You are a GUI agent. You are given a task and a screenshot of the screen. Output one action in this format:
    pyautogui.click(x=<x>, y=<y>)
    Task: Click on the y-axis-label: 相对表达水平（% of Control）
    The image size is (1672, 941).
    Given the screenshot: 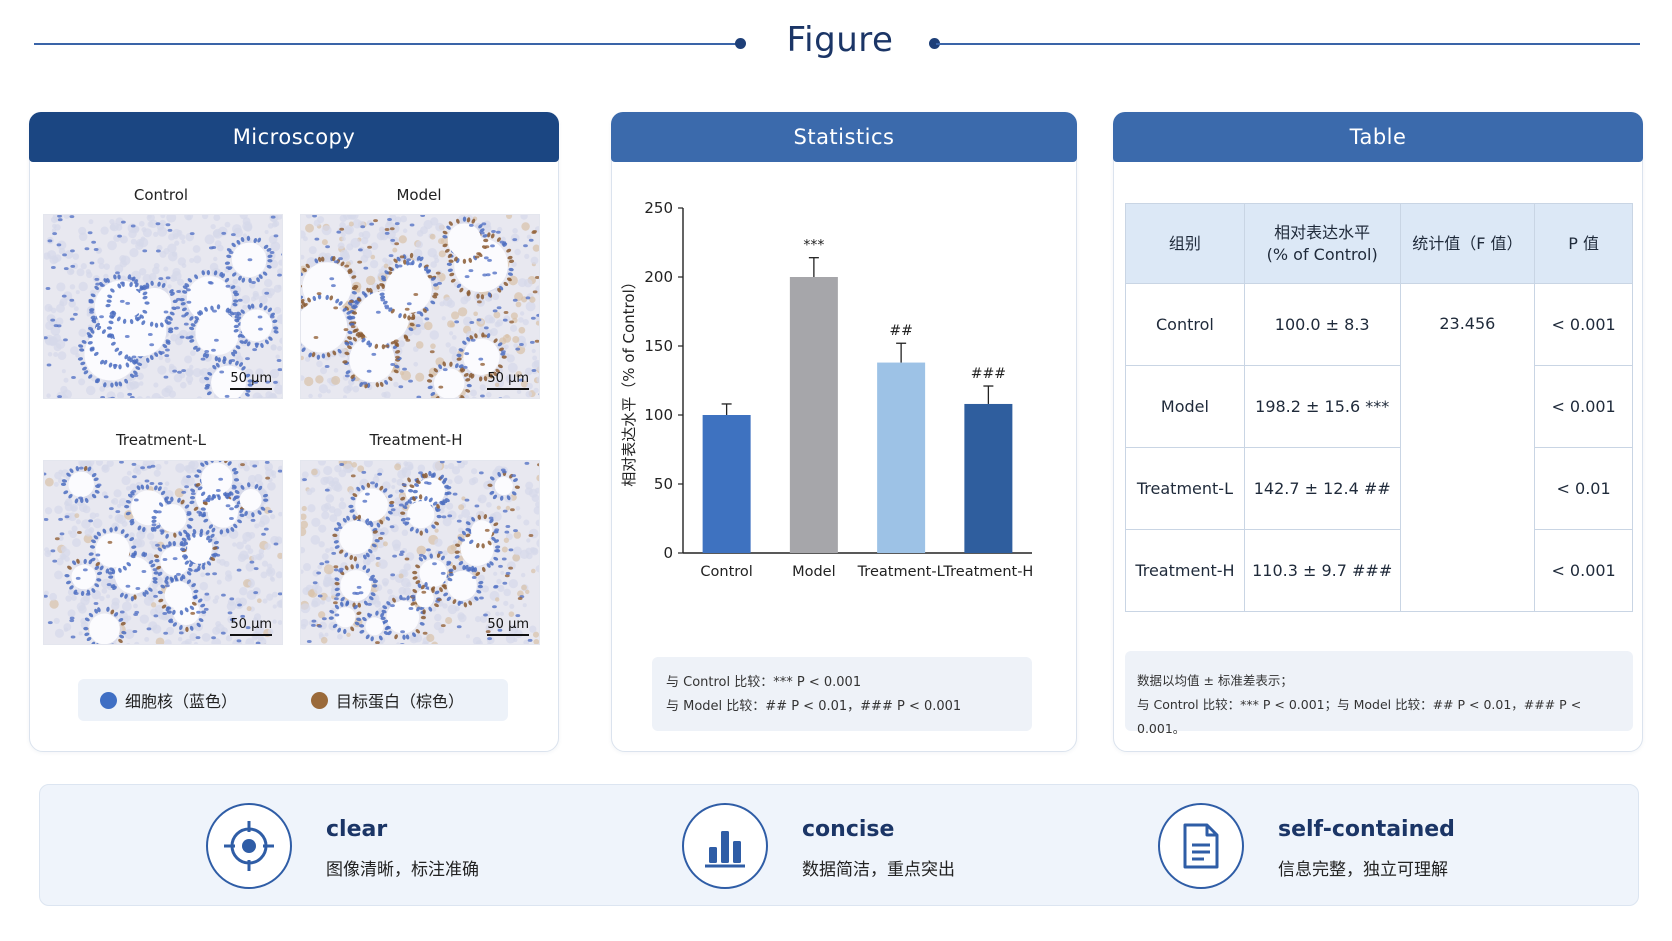 What is the action you would take?
    pyautogui.click(x=629, y=380)
    